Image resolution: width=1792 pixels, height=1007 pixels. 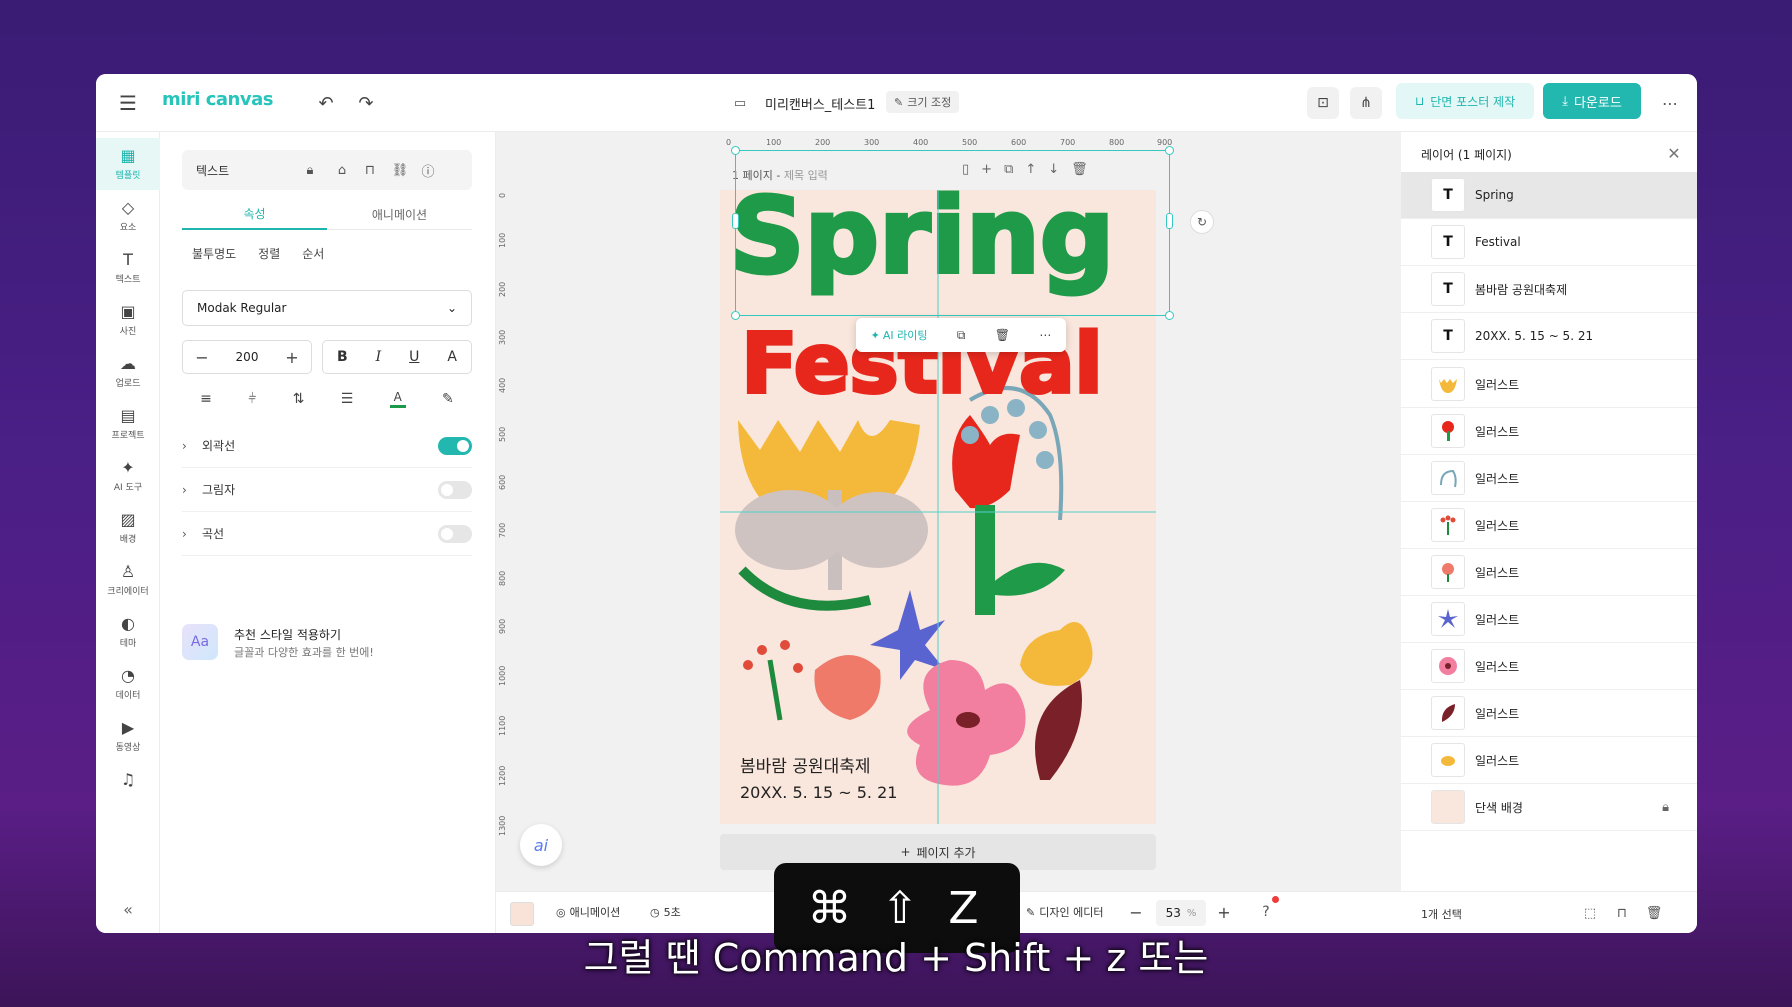 What do you see at coordinates (128, 216) in the screenshot?
I see `sidebar-item-elements: ◇ 요소` at bounding box center [128, 216].